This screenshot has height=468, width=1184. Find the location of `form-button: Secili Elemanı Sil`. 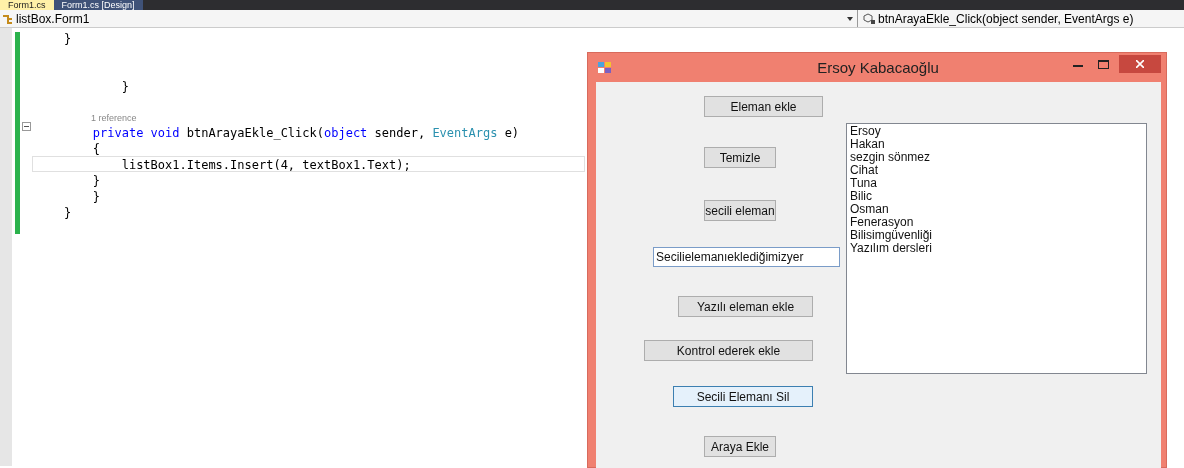

form-button: Secili Elemanı Sil is located at coordinates (743, 396).